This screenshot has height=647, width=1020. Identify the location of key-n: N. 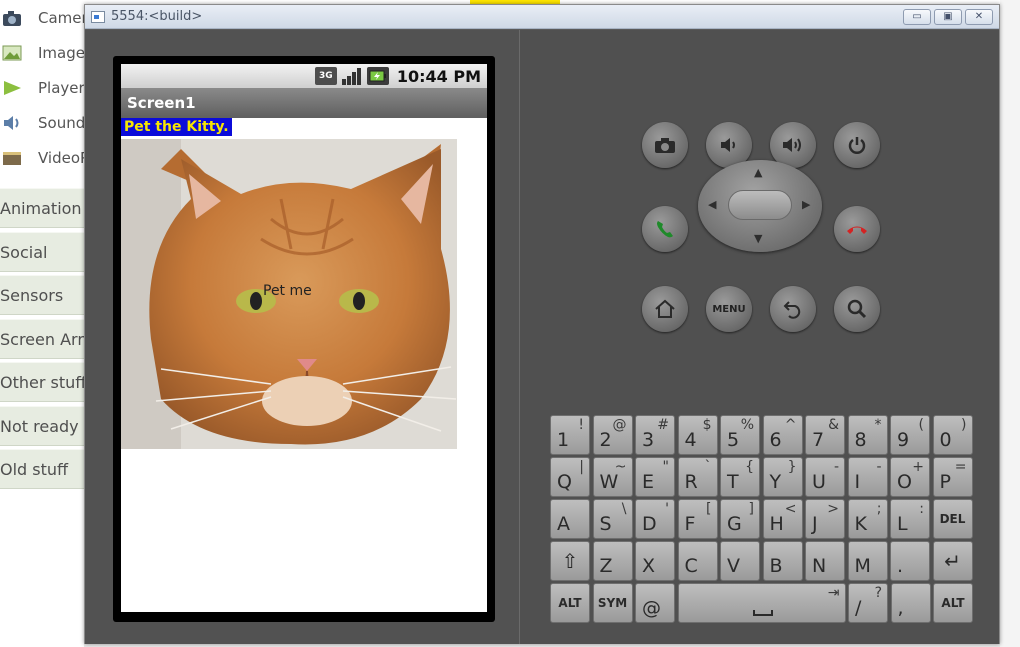
(825, 561).